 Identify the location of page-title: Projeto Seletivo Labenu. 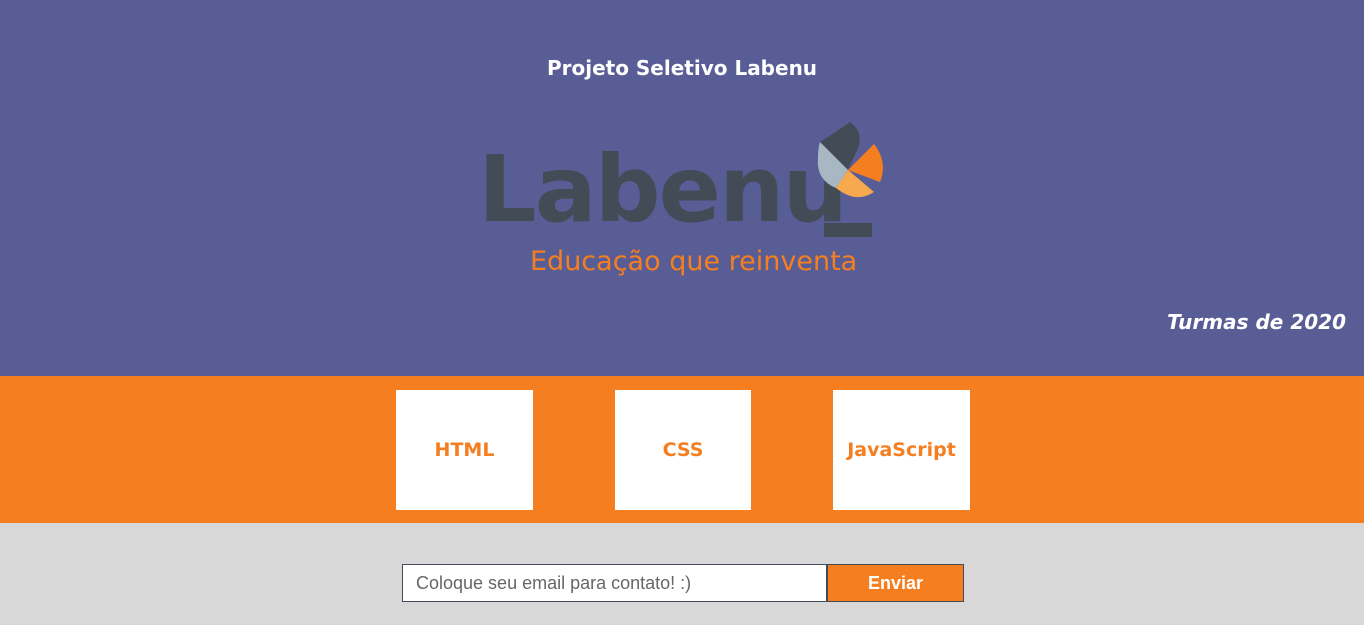
(682, 68).